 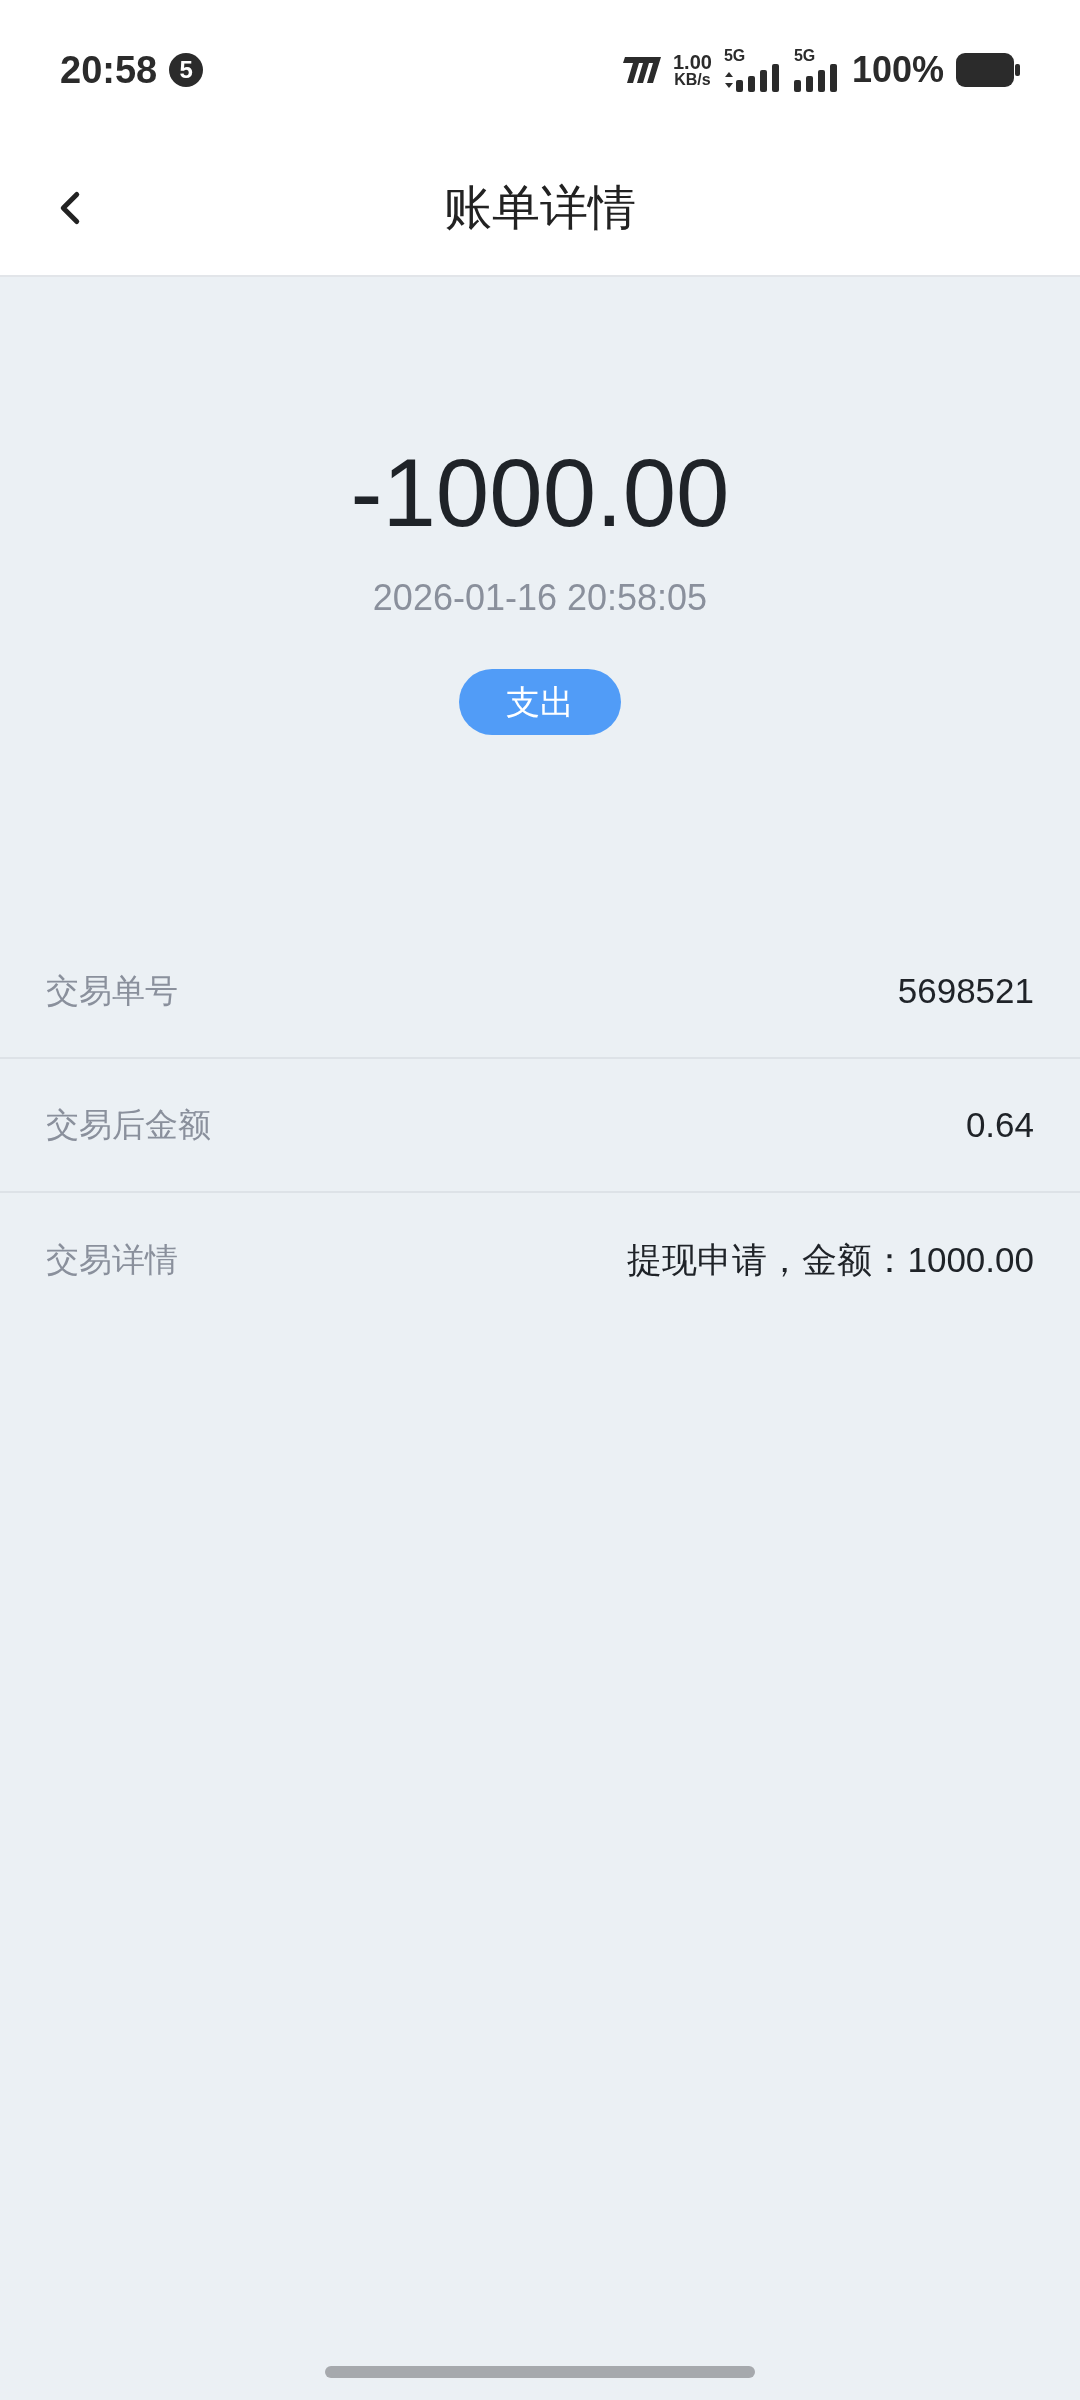 I want to click on battery-icon, so click(x=988, y=70).